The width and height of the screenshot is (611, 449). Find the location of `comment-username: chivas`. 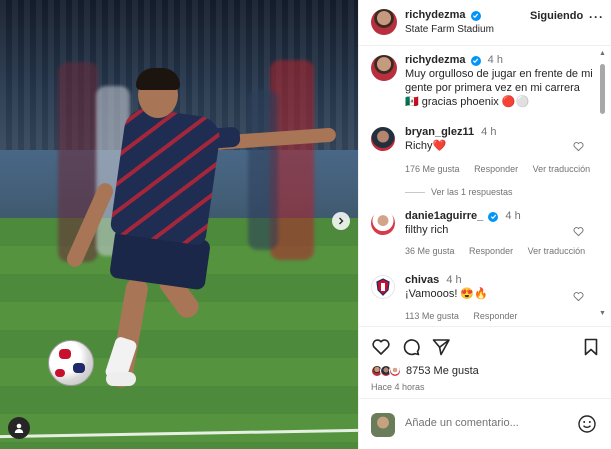

comment-username: chivas is located at coordinates (422, 280).